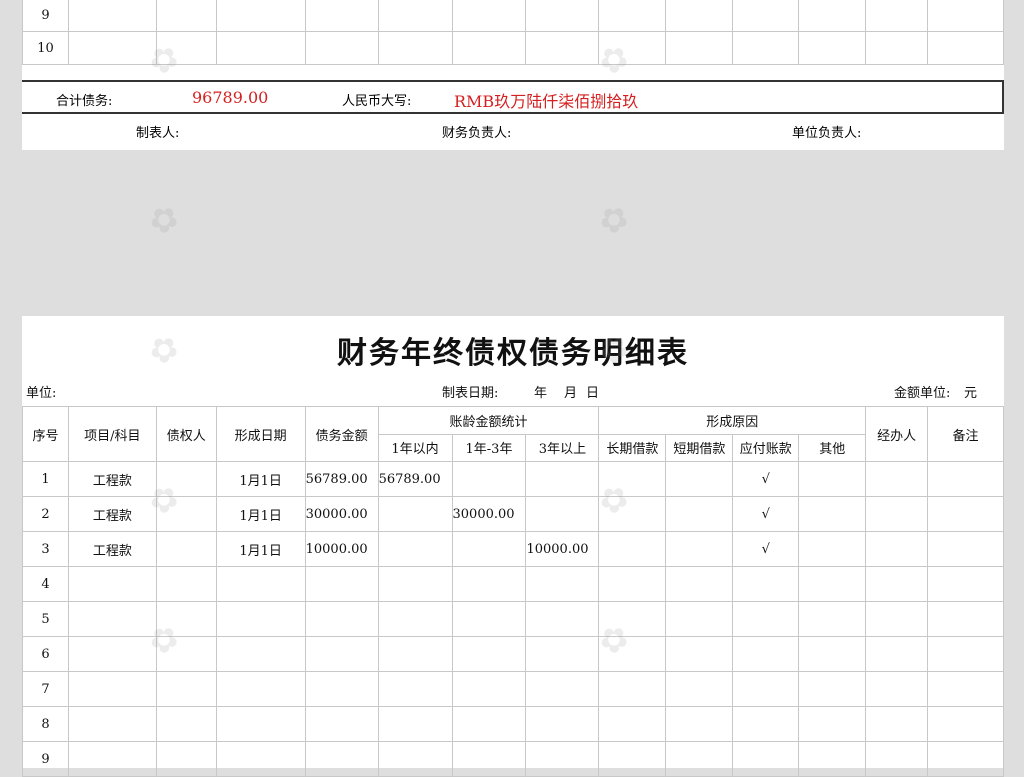 The width and height of the screenshot is (1024, 777). I want to click on watermark: ✿, so click(614, 220).